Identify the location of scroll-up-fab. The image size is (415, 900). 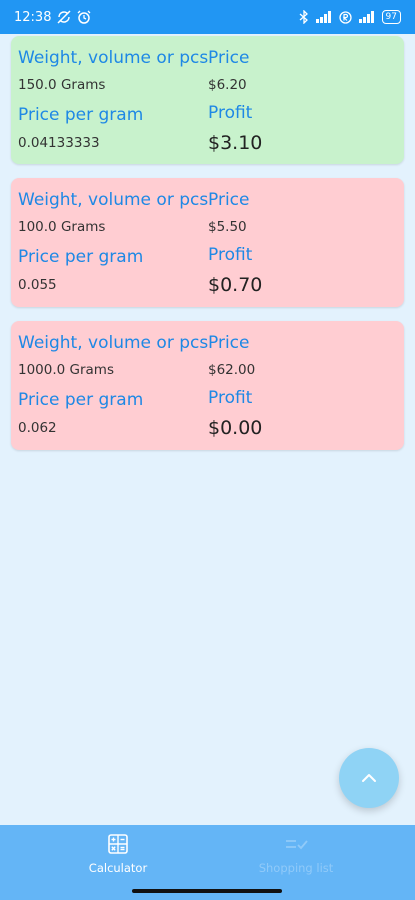
(369, 778).